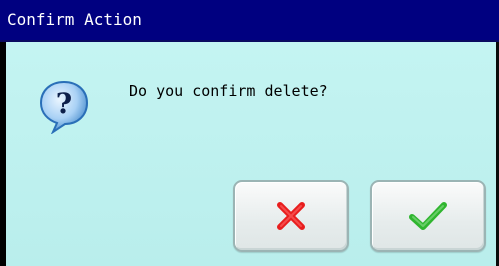 This screenshot has height=266, width=499. I want to click on confirm-button, so click(428, 216).